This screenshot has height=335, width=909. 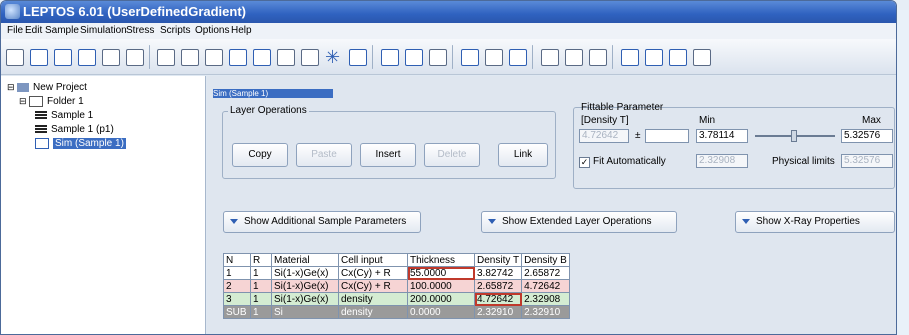 What do you see at coordinates (707, 120) in the screenshot?
I see `min-label: Min` at bounding box center [707, 120].